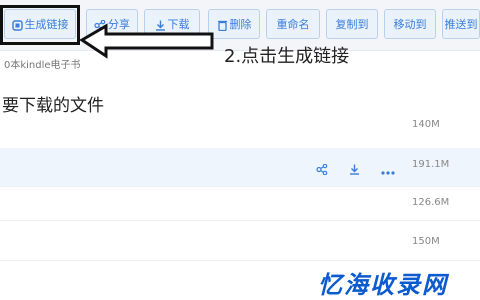  Describe the element at coordinates (426, 241) in the screenshot. I see `file-size: 150M` at that location.